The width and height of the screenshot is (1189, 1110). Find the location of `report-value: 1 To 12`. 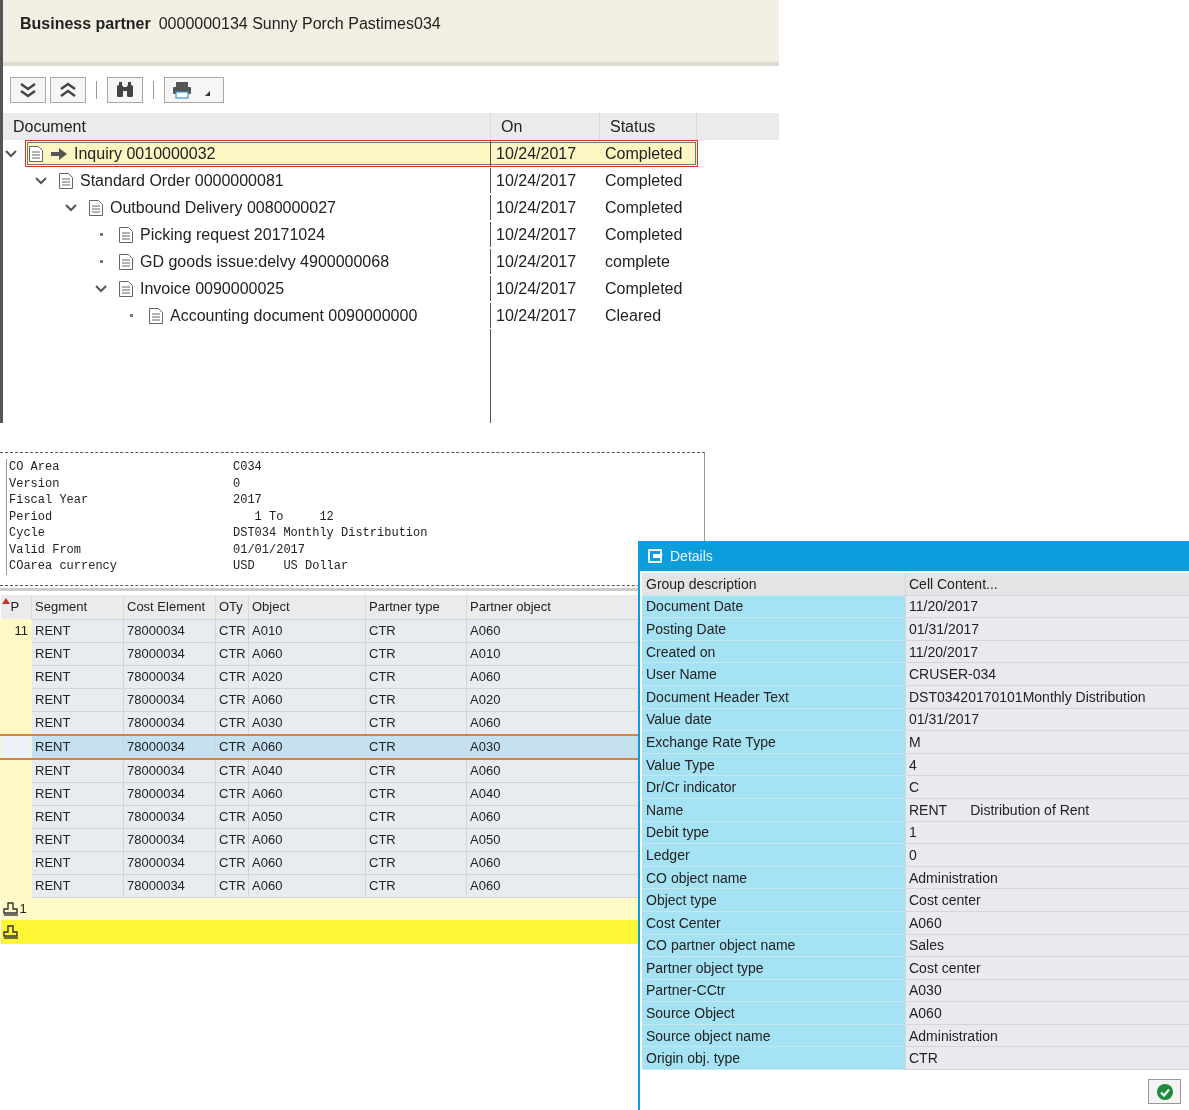

report-value: 1 To 12 is located at coordinates (293, 516).